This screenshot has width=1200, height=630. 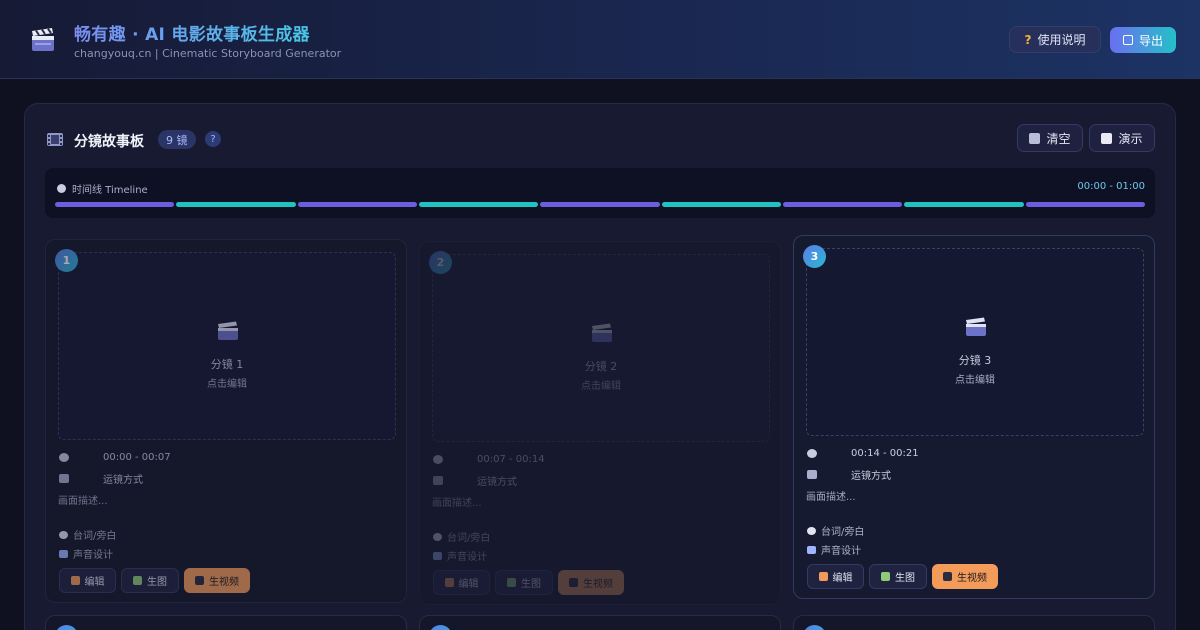 I want to click on clear-button: 清空, so click(x=1050, y=138).